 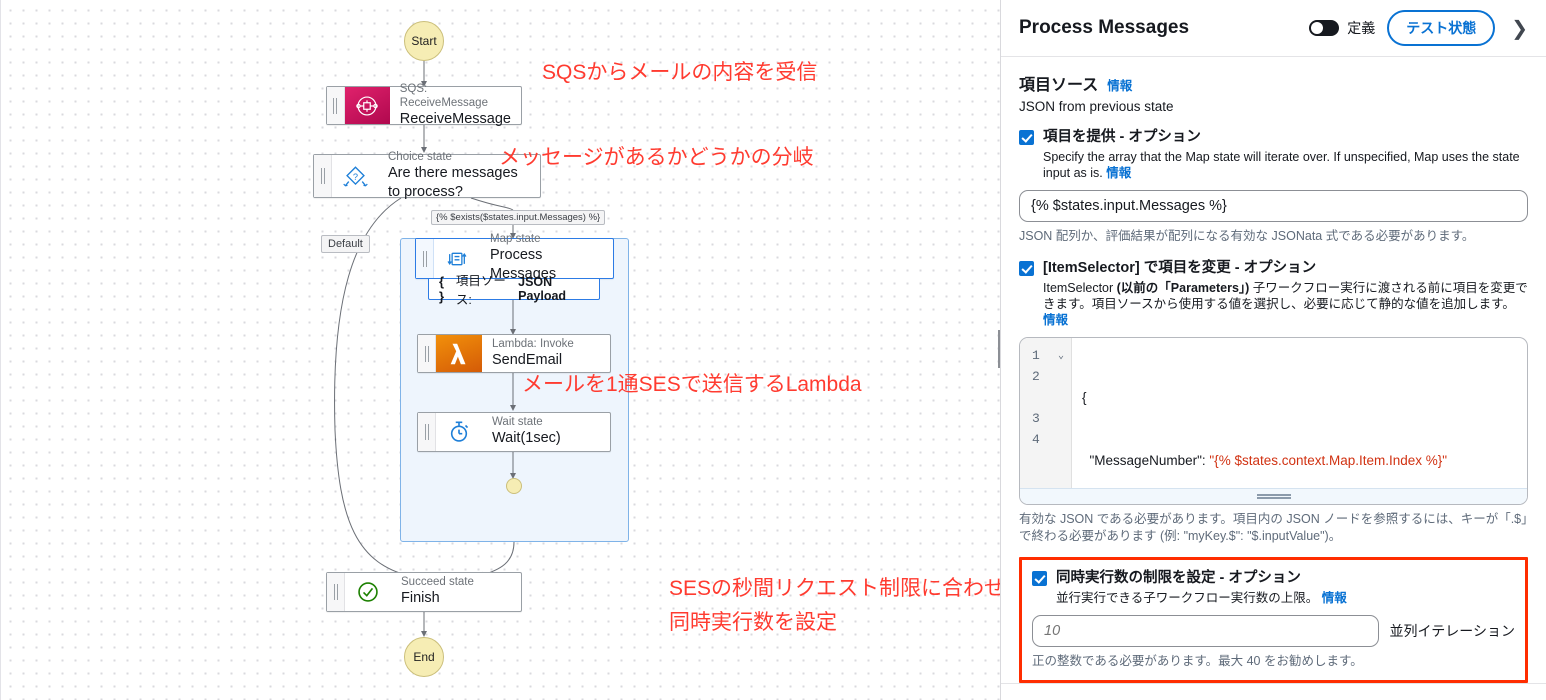 What do you see at coordinates (1273, 28) in the screenshot?
I see `panel-header: Process Messages 定義 テスト状態 ❯` at bounding box center [1273, 28].